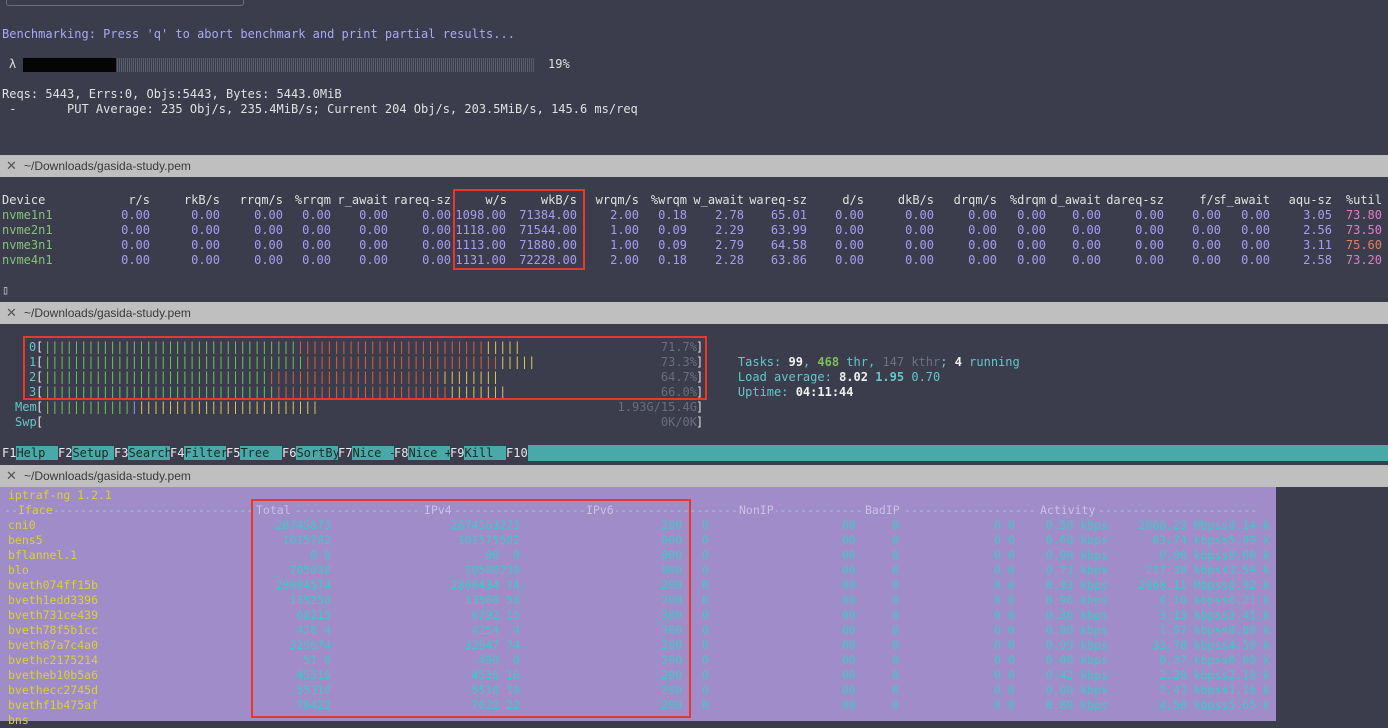 The image size is (1388, 728). Describe the element at coordinates (70, 65) in the screenshot. I see `progress-fill` at that location.